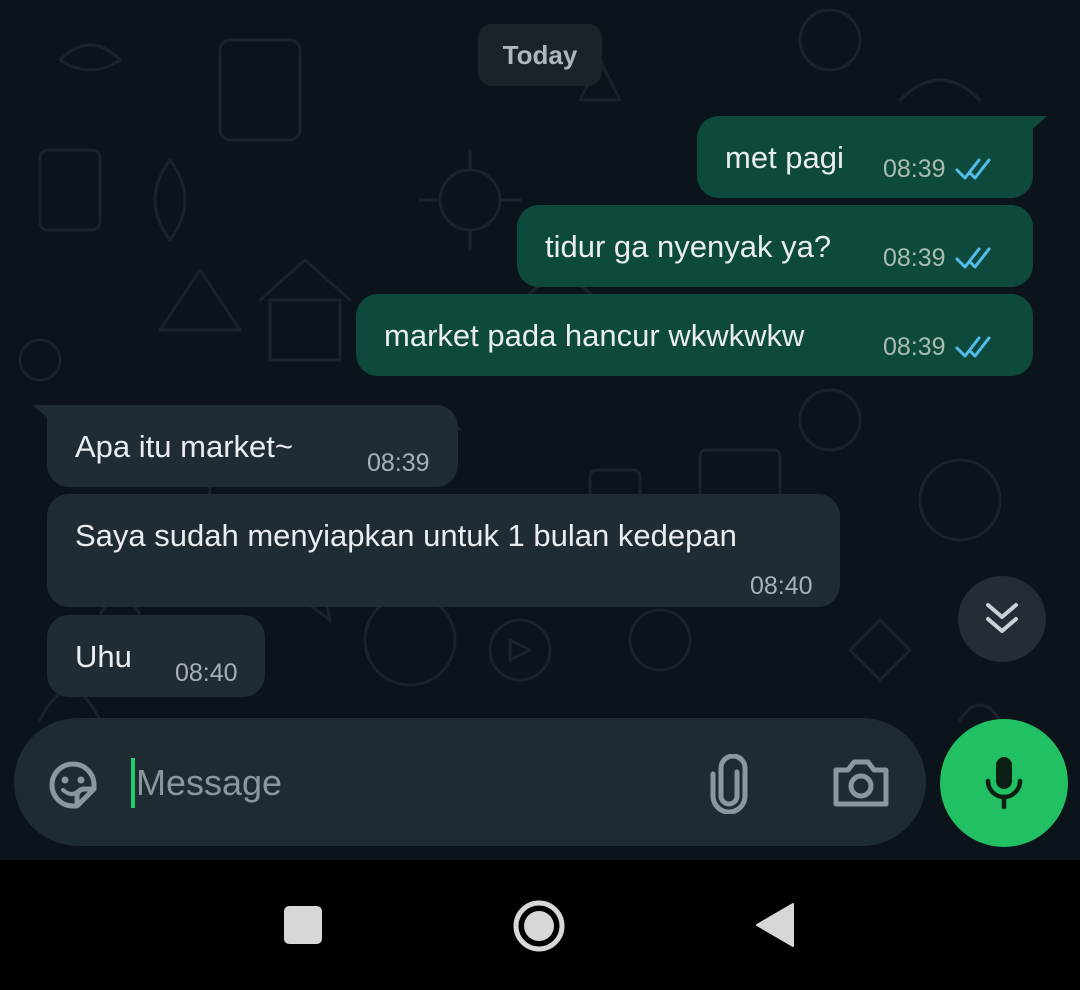  I want to click on microphone-icon, so click(1004, 783).